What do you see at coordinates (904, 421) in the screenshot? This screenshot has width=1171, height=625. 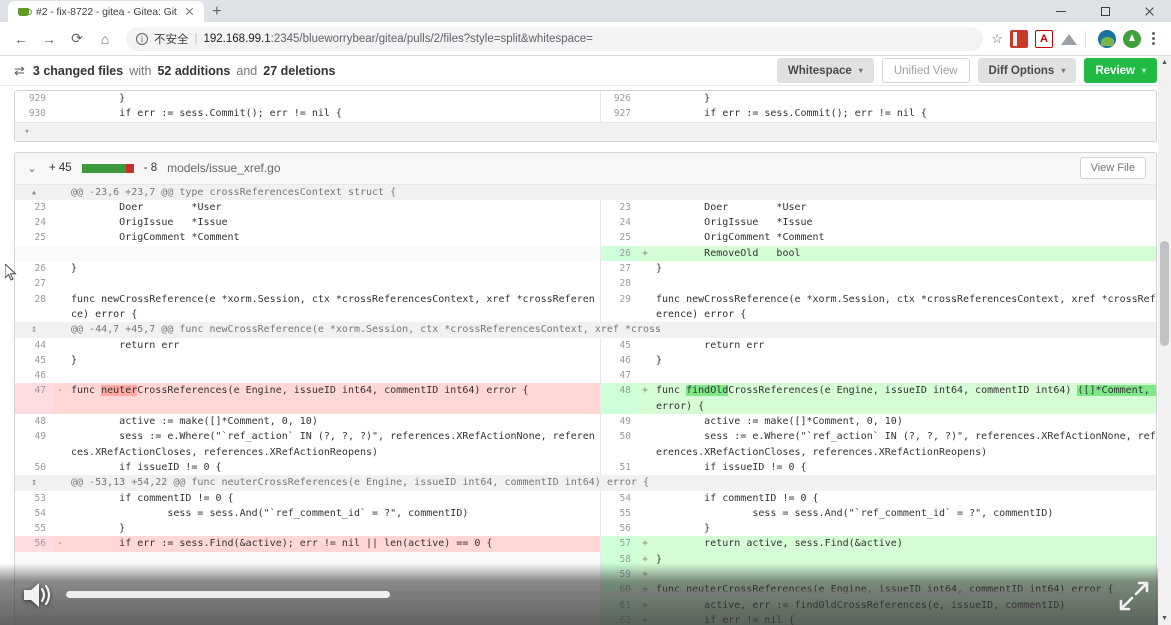 I see `code-cell-right: active := make([]*Comment, 0, 10)` at bounding box center [904, 421].